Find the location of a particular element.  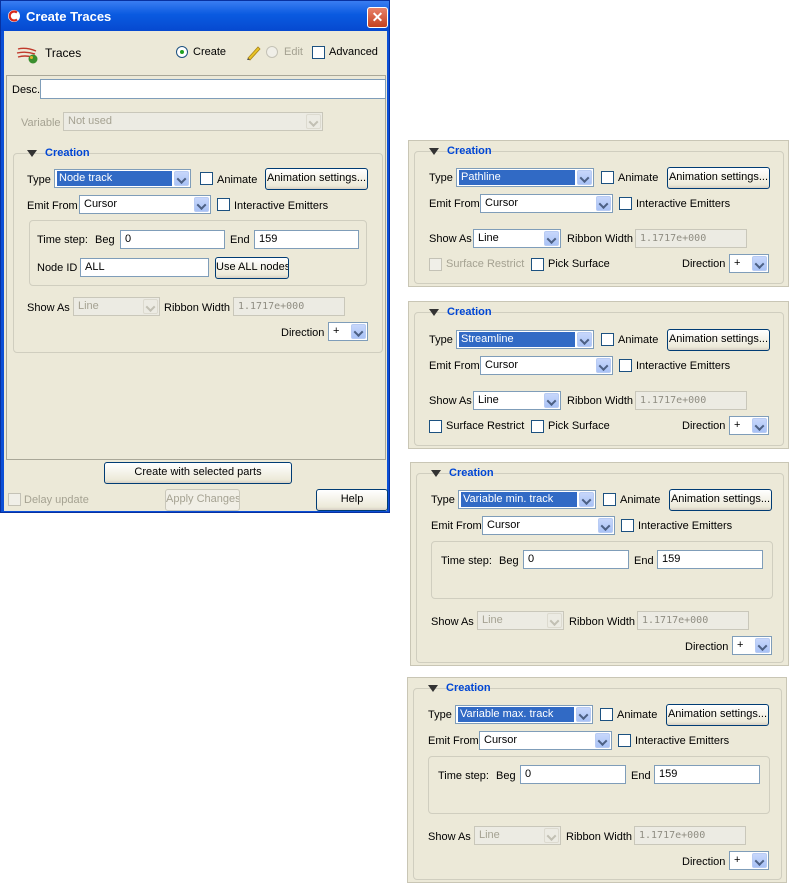

end-label: End is located at coordinates (641, 776).